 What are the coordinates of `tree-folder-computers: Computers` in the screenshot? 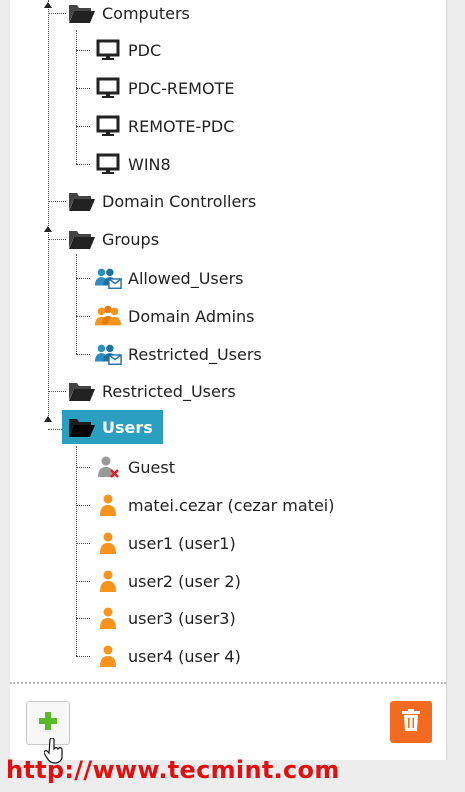 It's located at (129, 14).